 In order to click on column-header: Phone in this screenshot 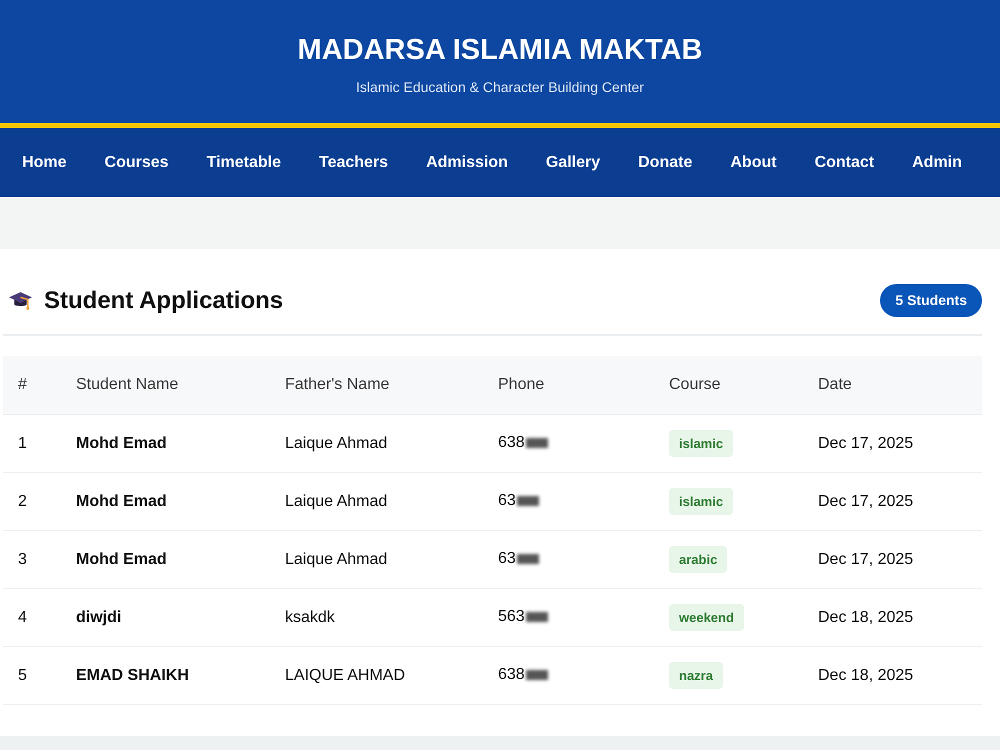, I will do `click(568, 385)`.